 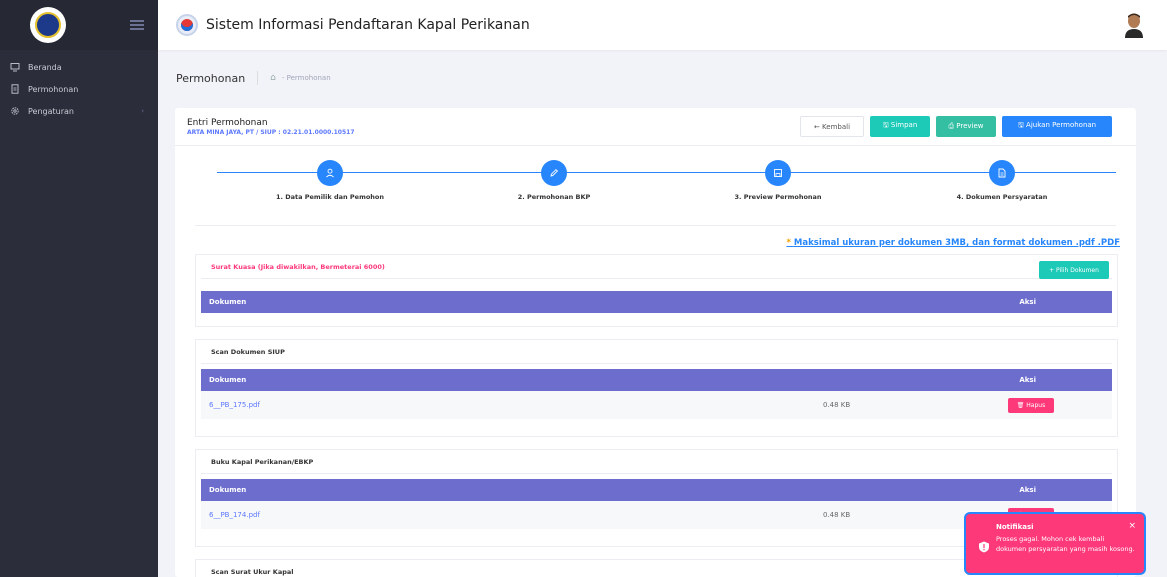 I want to click on breadcrumb: - Permohonan, so click(x=306, y=78).